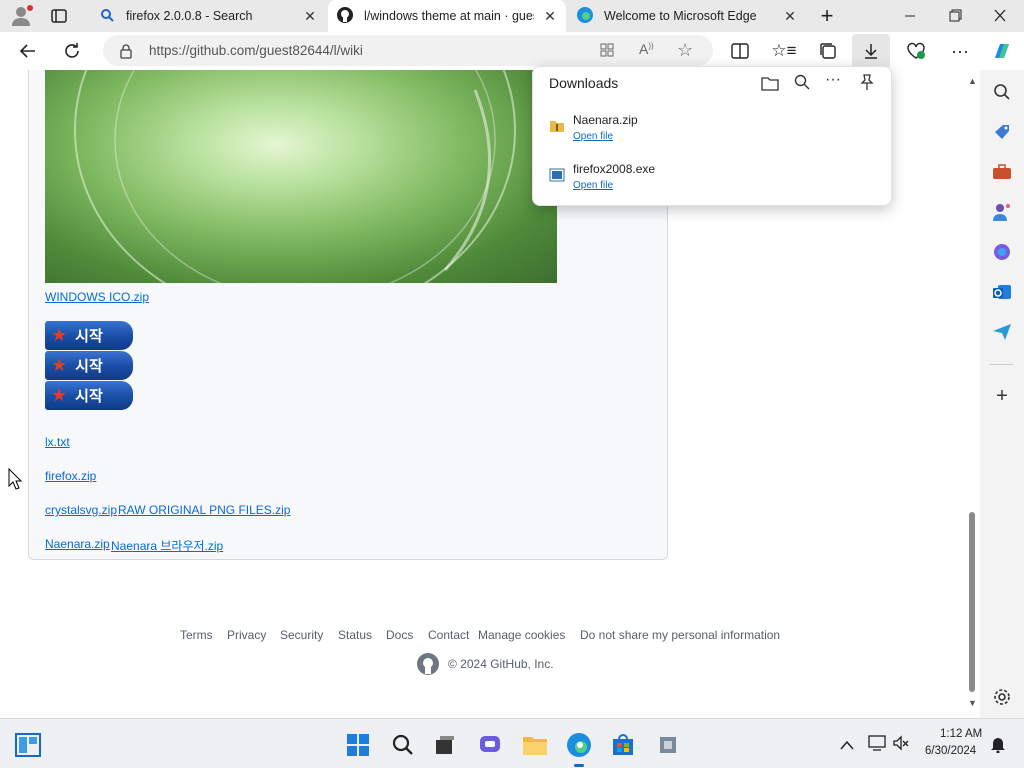  I want to click on notification-icon, so click(998, 746).